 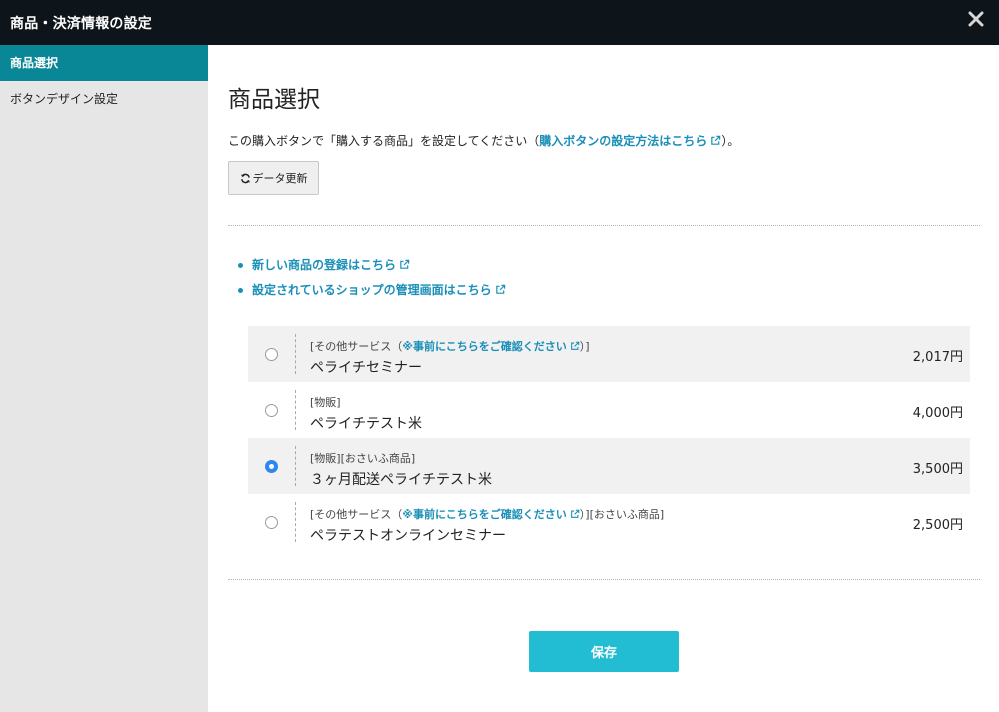 I want to click on title-bar: 商品・決済情報の設定, so click(x=499, y=22).